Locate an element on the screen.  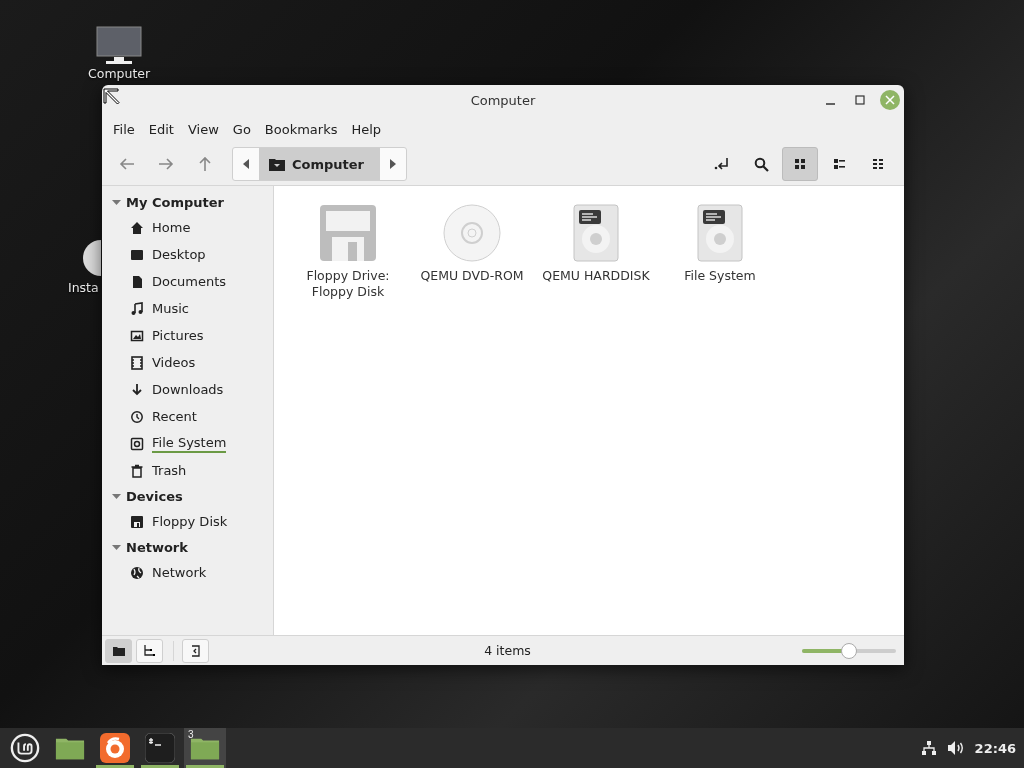
up-arrow-icon is located at coordinates (205, 164).